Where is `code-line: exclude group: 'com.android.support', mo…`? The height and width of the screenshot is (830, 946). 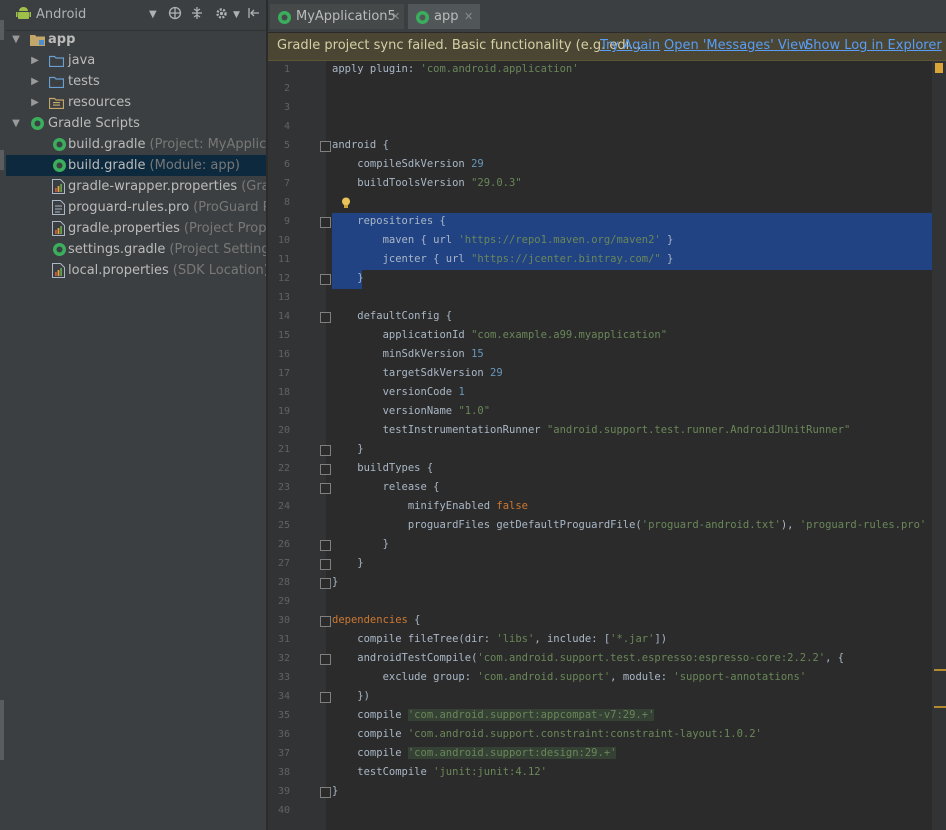
code-line: exclude group: 'com.android.support', mo… is located at coordinates (569, 677).